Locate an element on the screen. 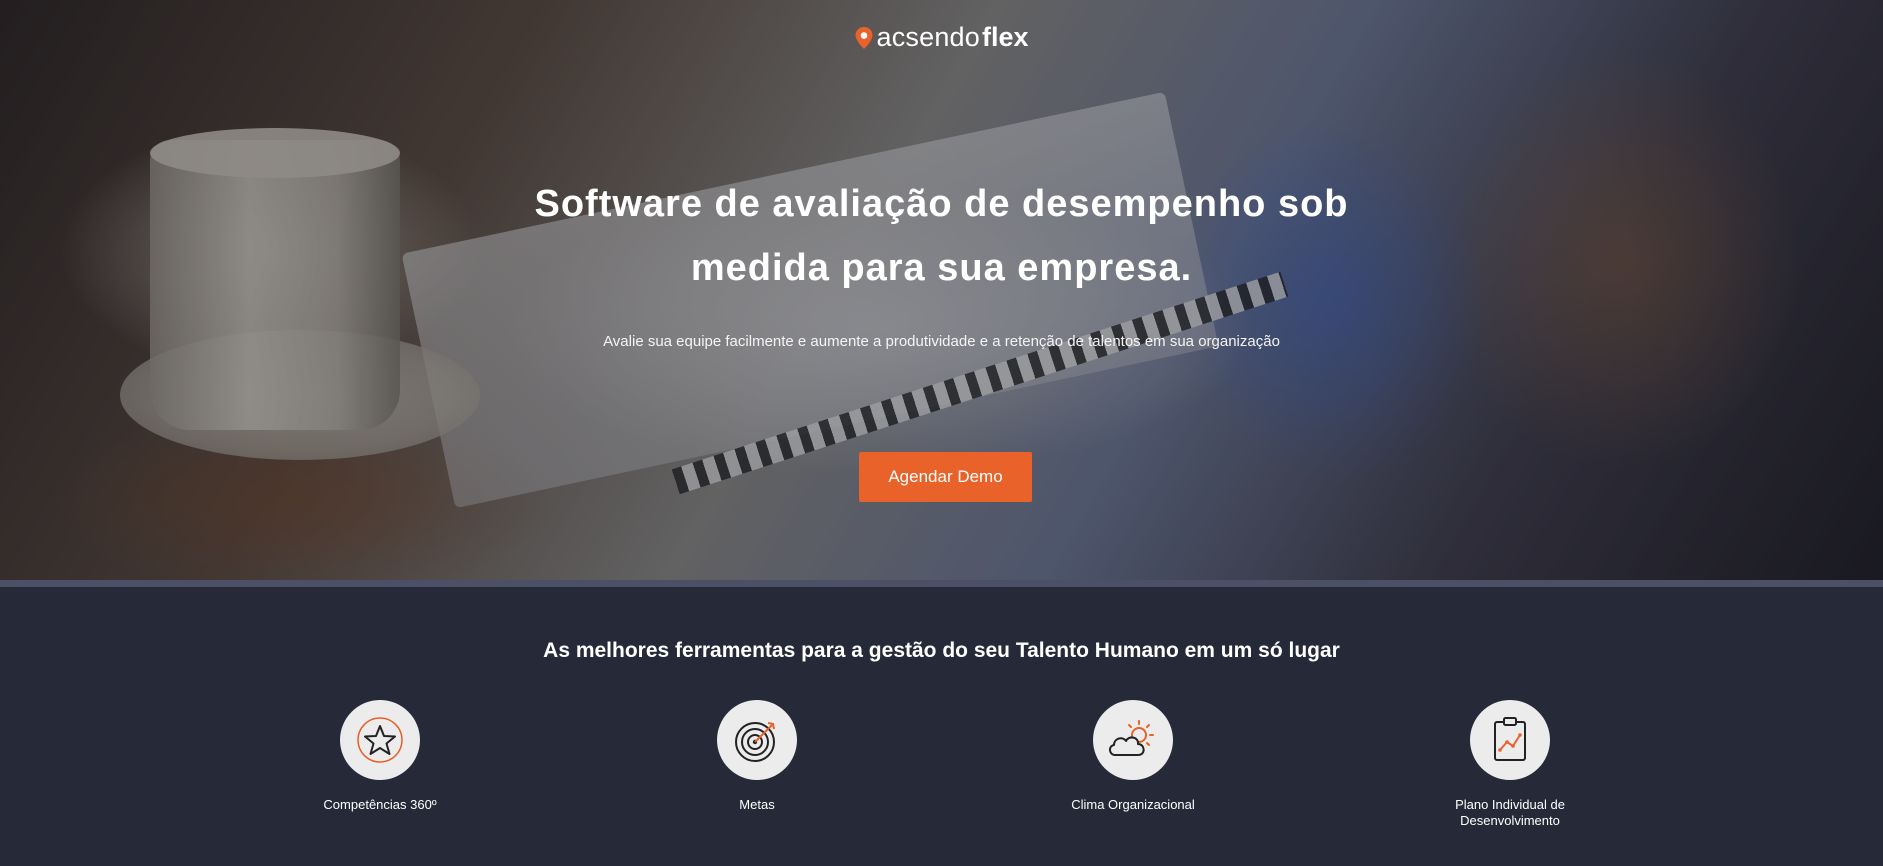  target-icon is located at coordinates (755, 742).